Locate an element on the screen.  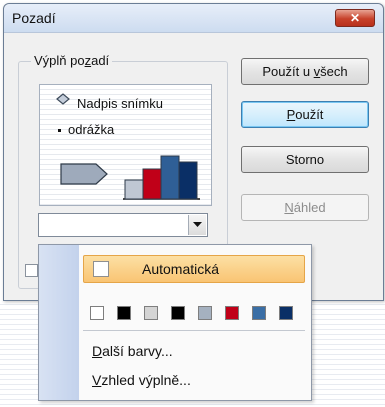
chevron-down-icon is located at coordinates (197, 224).